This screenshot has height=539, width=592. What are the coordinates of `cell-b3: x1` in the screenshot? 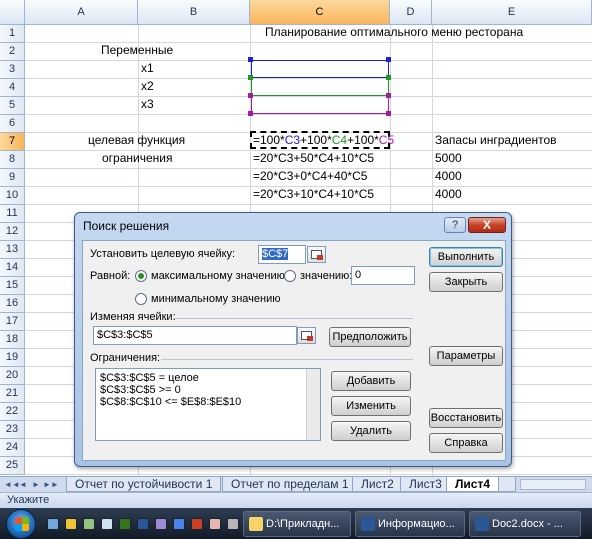 It's located at (147, 68).